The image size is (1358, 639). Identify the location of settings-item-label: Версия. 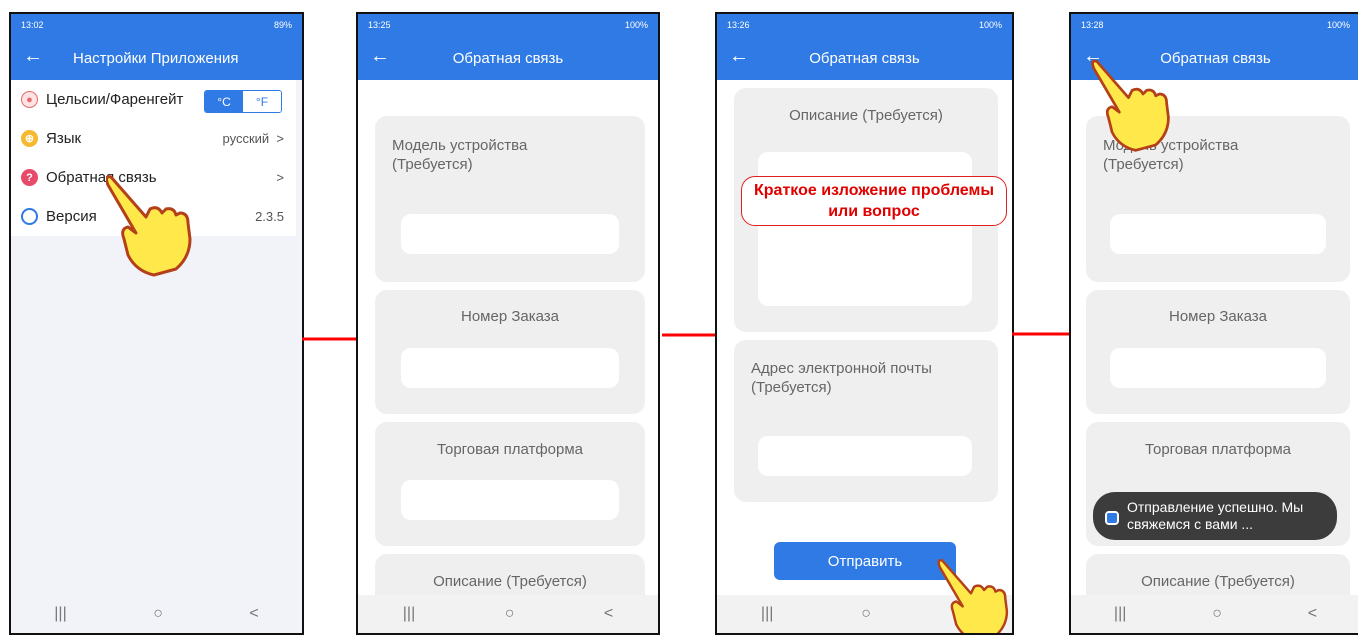
(71, 216).